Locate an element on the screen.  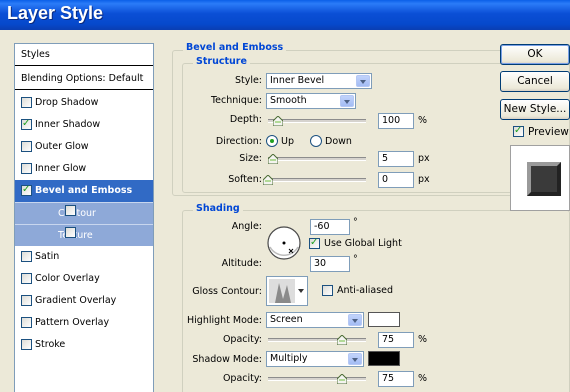
ok-button: OK is located at coordinates (535, 54).